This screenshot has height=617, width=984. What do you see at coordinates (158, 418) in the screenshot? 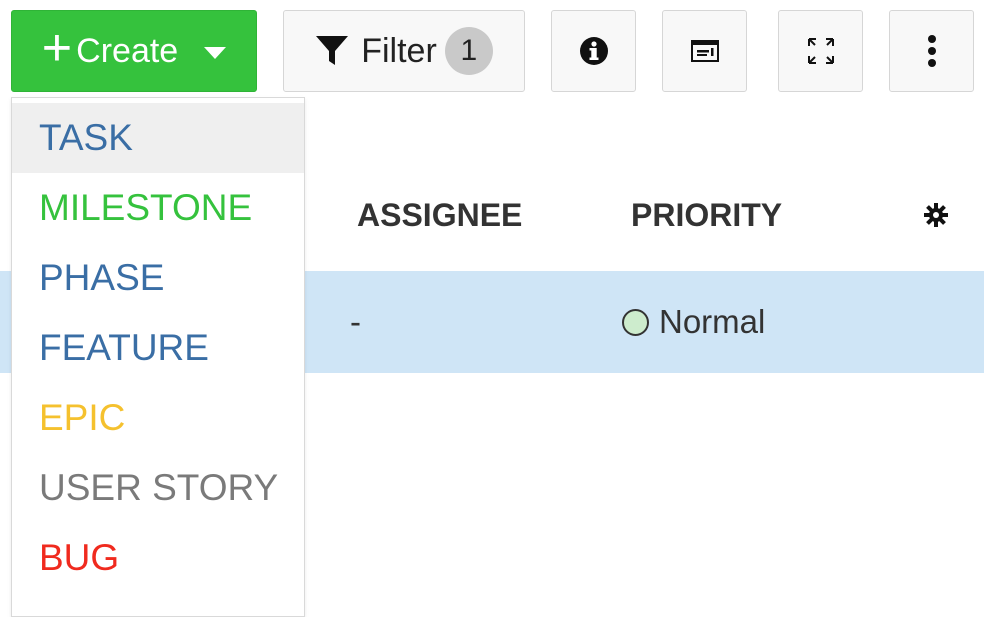
I see `menu-item-epic: EPIC` at bounding box center [158, 418].